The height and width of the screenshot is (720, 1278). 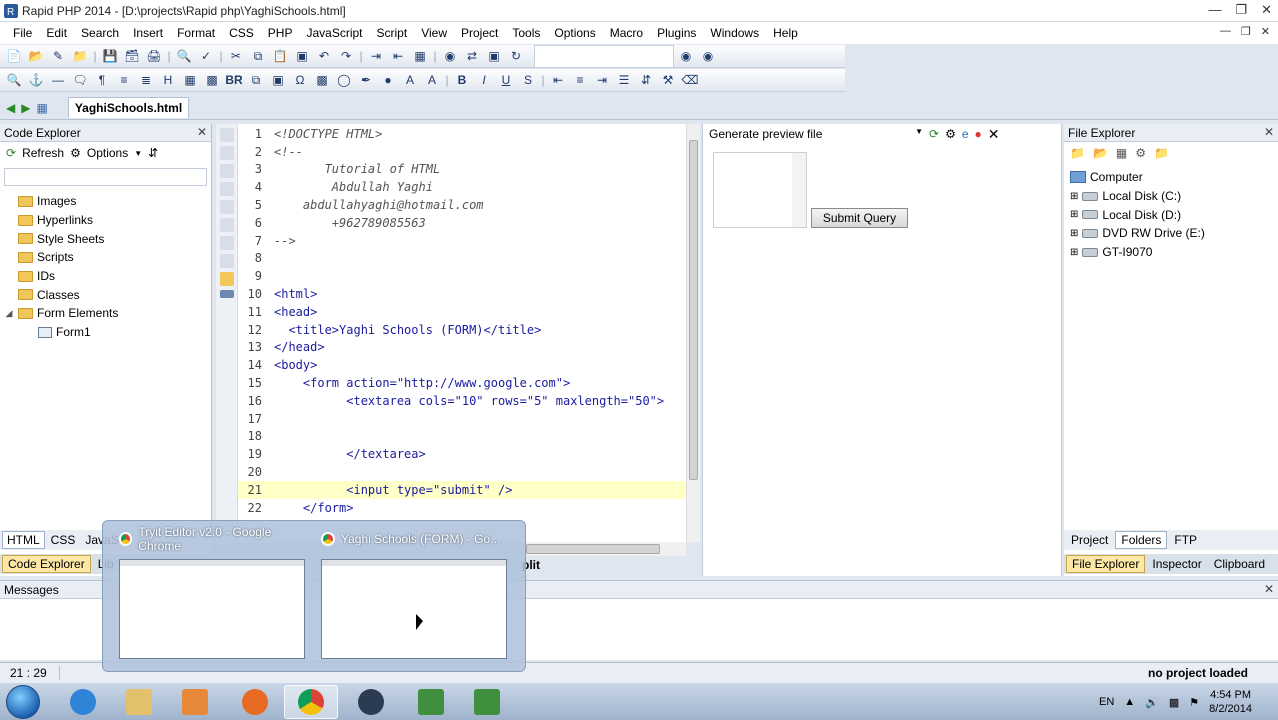 What do you see at coordinates (23, 540) in the screenshot?
I see `tab-html: HTML` at bounding box center [23, 540].